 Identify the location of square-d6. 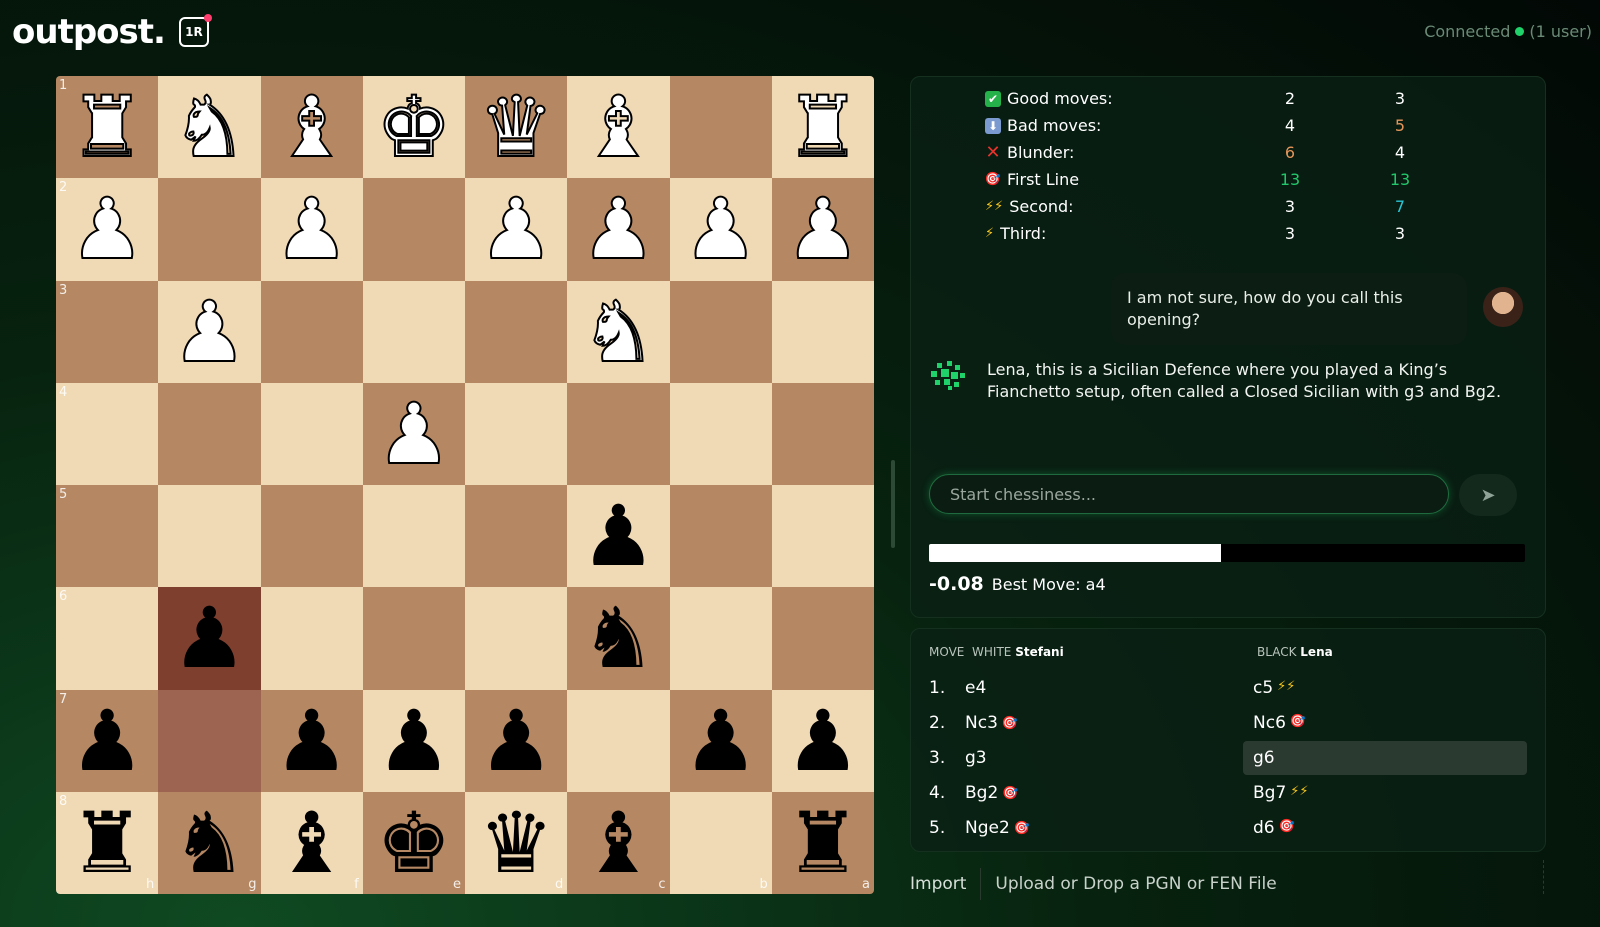
(516, 638).